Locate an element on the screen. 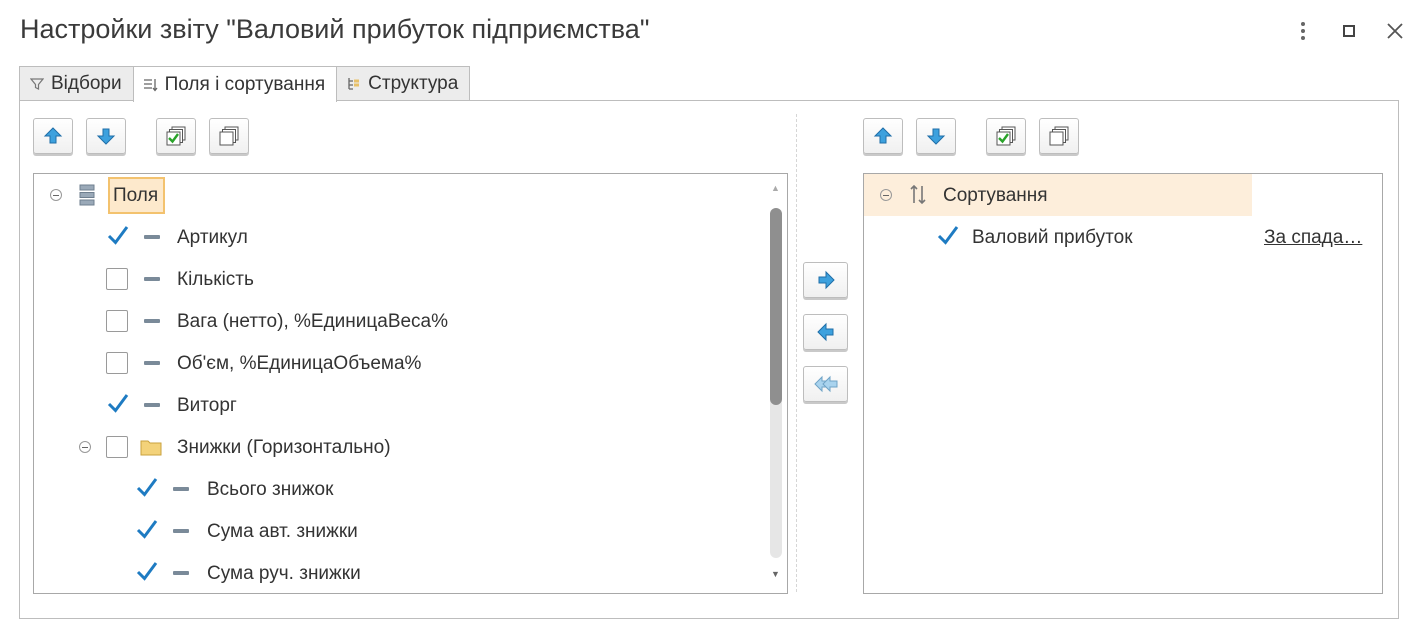 The height and width of the screenshot is (629, 1415). tree-row: Всього знижок is located at coordinates (401, 489).